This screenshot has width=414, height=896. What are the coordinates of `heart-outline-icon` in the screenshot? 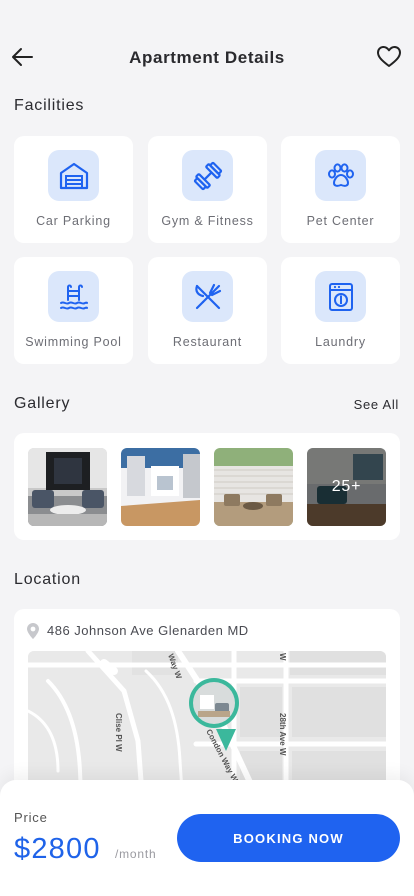 It's located at (389, 56).